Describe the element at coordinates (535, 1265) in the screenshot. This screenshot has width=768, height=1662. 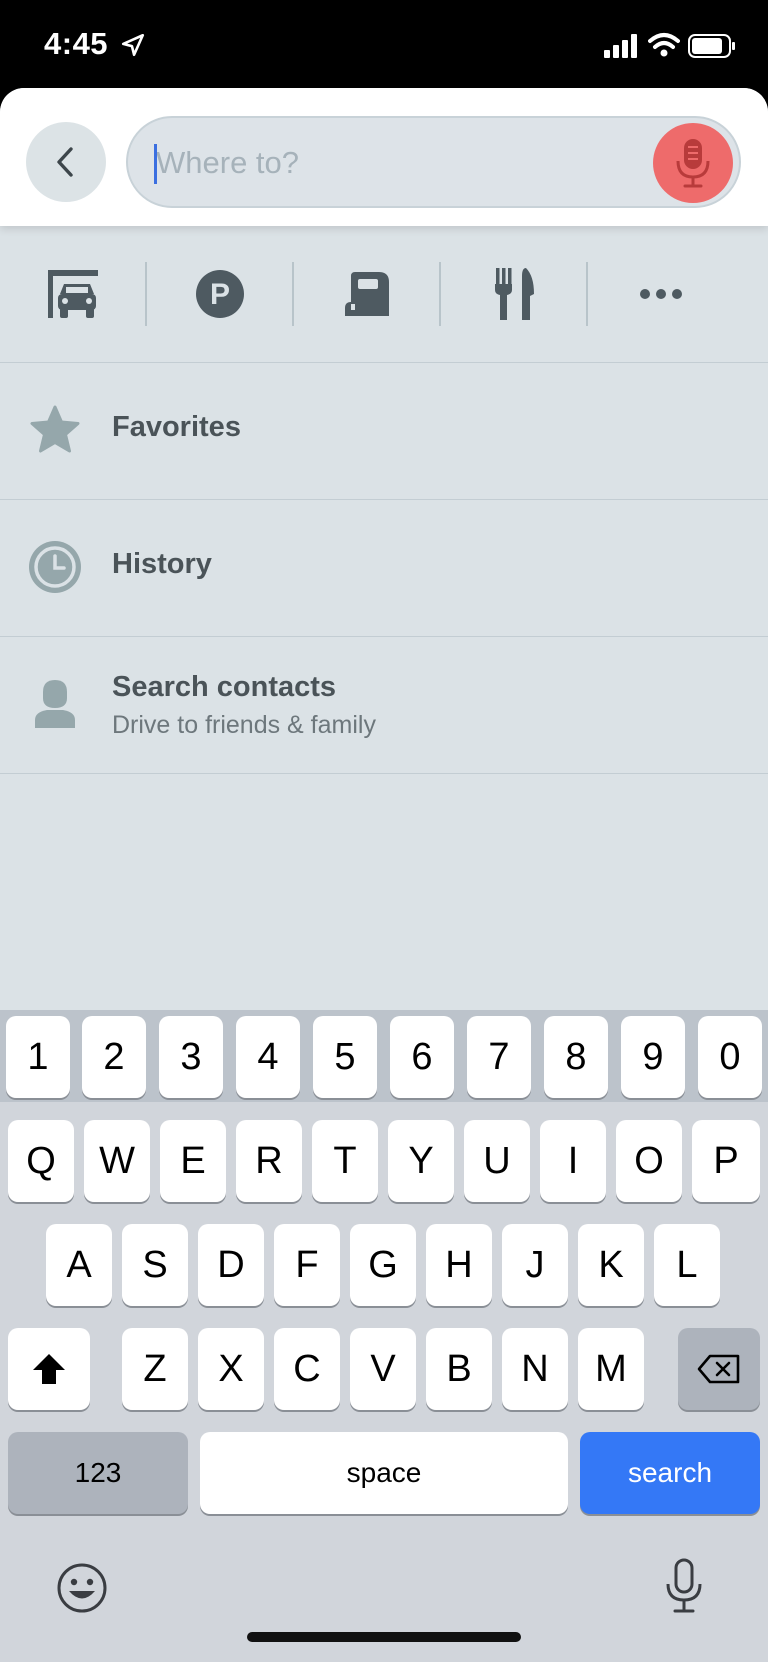
I see `key-j: J` at that location.